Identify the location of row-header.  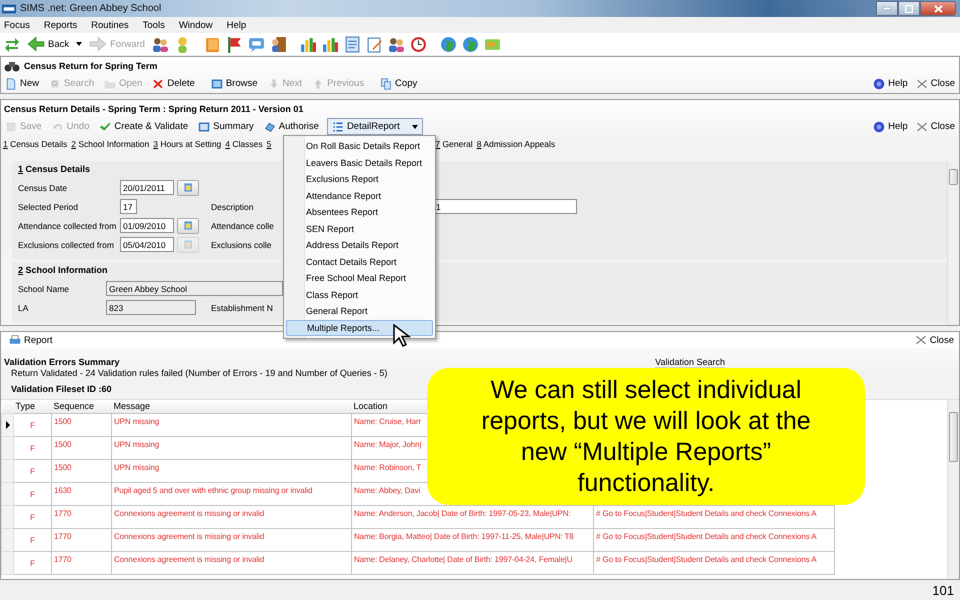
(8, 424).